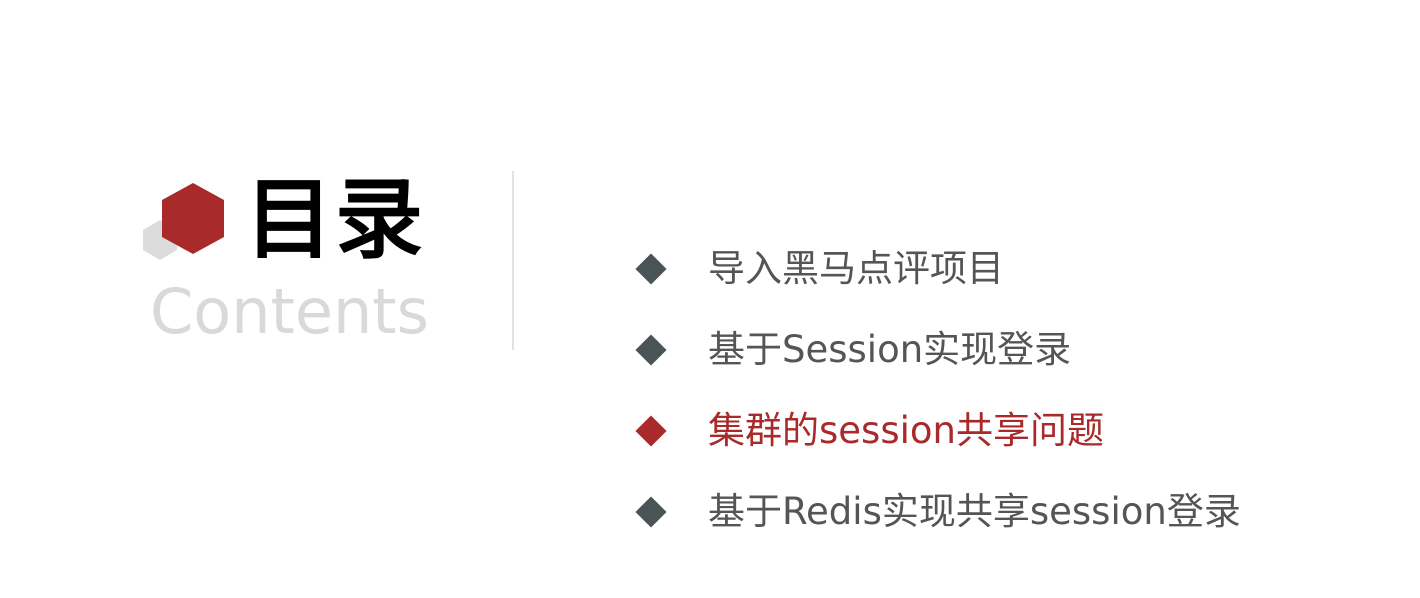  Describe the element at coordinates (974, 511) in the screenshot. I see `toc-item-label: 基于Redis实现共享session登录` at that location.